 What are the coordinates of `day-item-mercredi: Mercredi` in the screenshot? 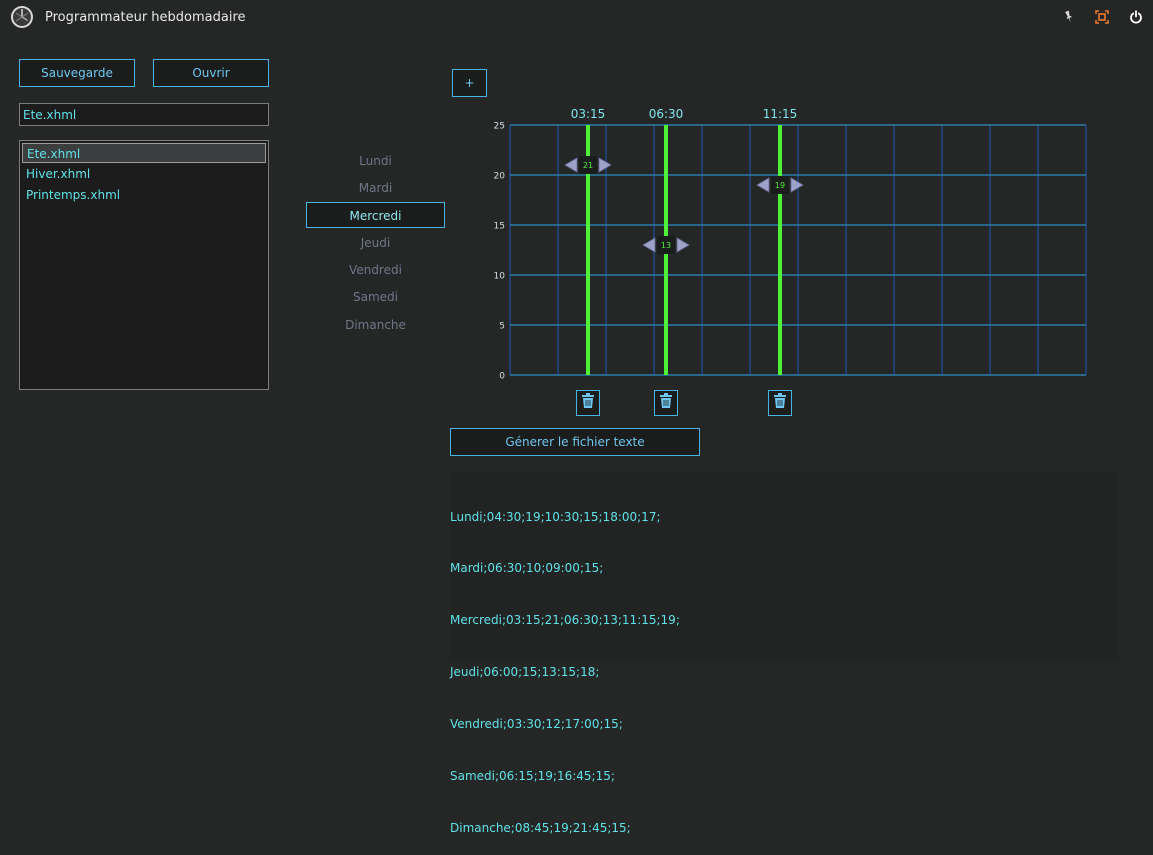 It's located at (375, 215).